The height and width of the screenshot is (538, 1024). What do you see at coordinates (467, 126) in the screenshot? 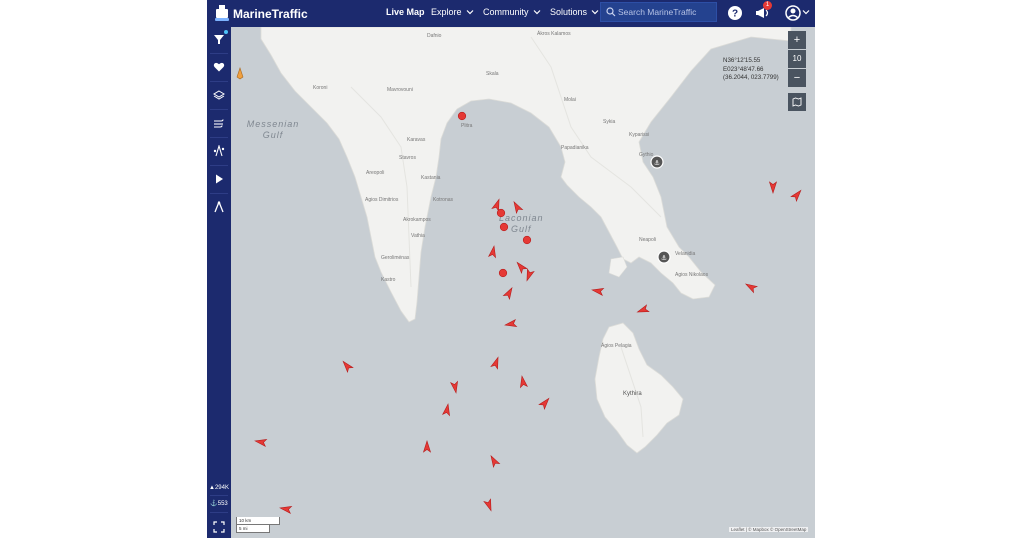
I see `place-label: Plitra` at bounding box center [467, 126].